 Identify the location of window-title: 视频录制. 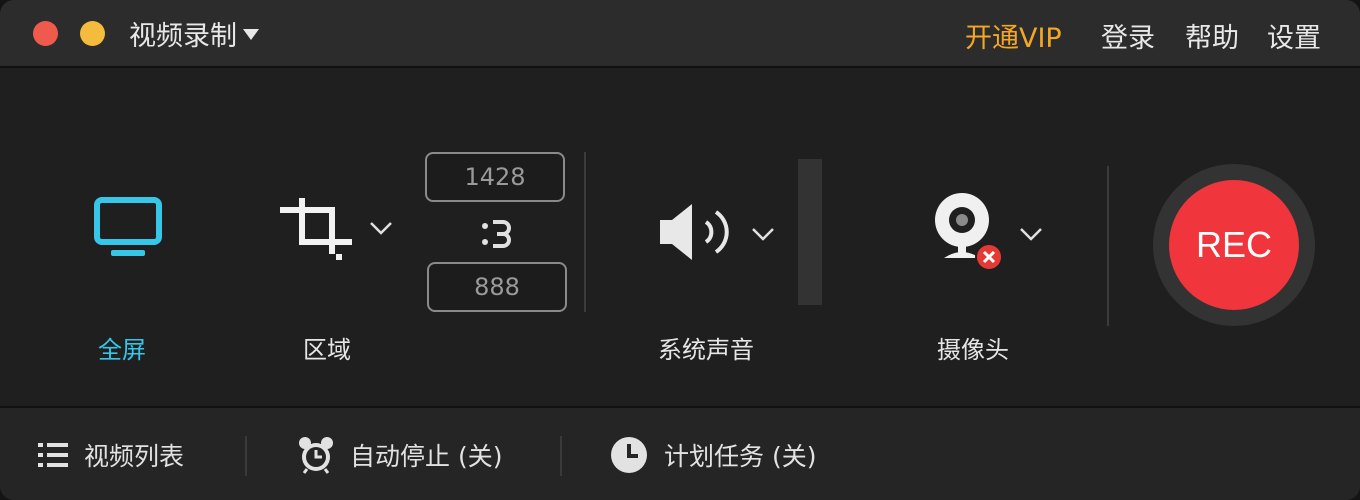
(183, 36).